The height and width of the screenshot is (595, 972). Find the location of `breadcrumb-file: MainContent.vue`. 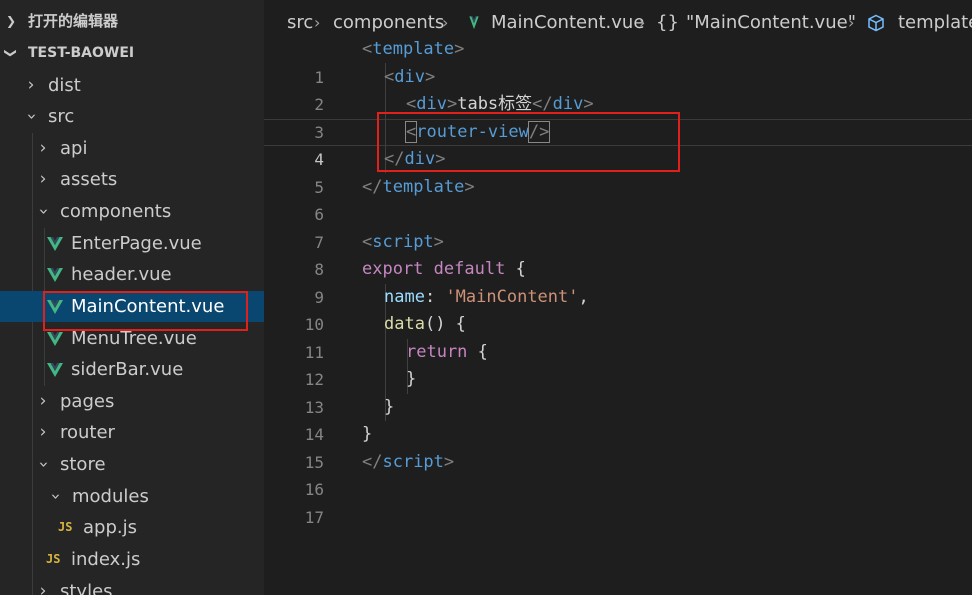

breadcrumb-file: MainContent.vue is located at coordinates (567, 23).